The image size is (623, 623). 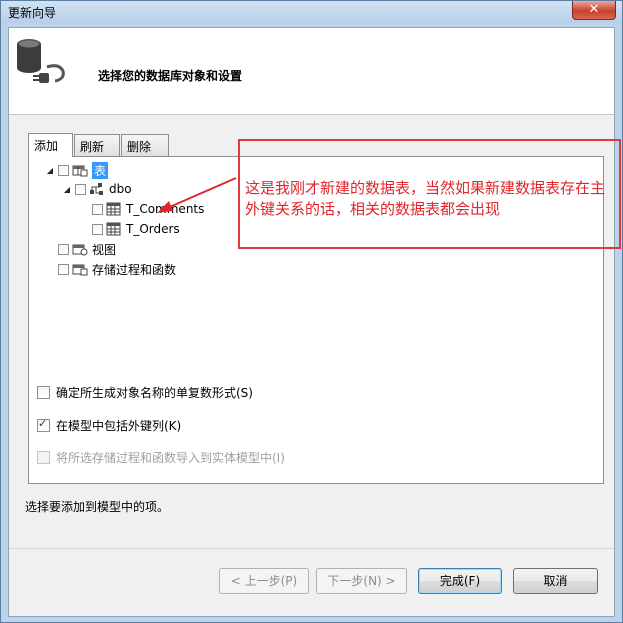 I want to click on pluralize-checkbox, so click(x=43, y=392).